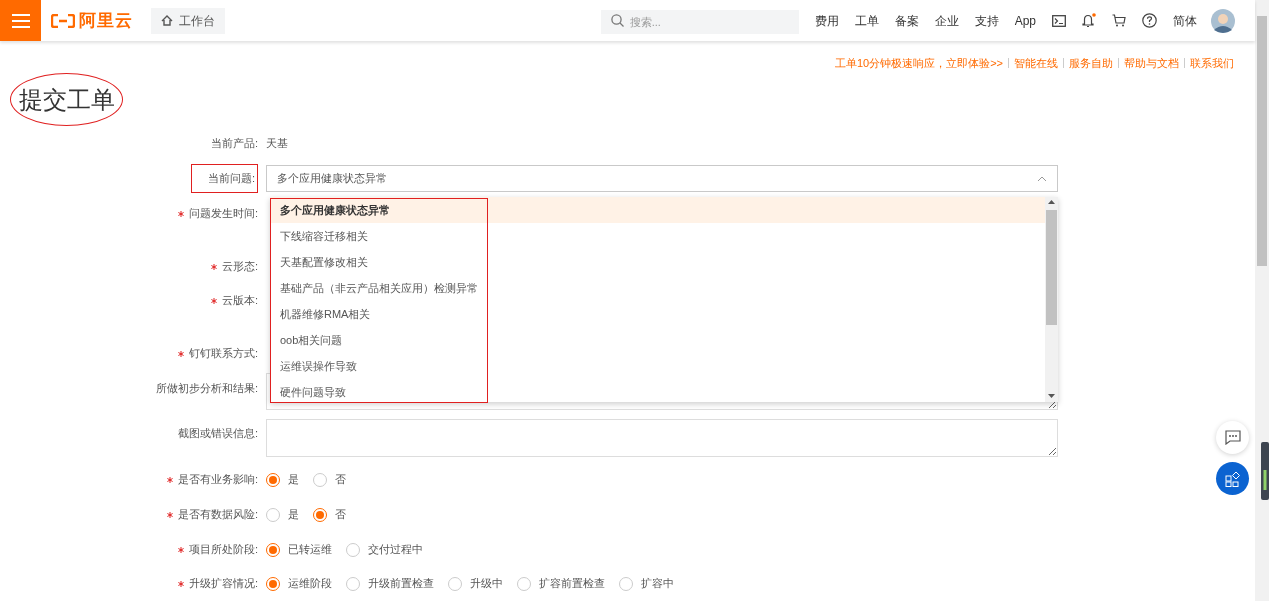 This screenshot has height=601, width=1269. I want to click on page-title: 提交工单, so click(66, 99).